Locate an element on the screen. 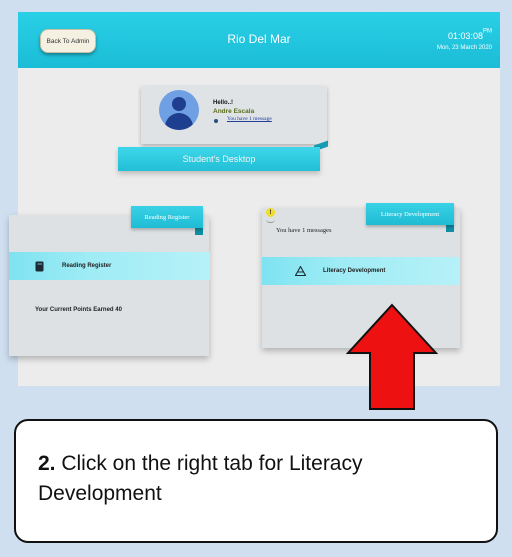 The height and width of the screenshot is (557, 512). instruction-step: 2. is located at coordinates (47, 463).